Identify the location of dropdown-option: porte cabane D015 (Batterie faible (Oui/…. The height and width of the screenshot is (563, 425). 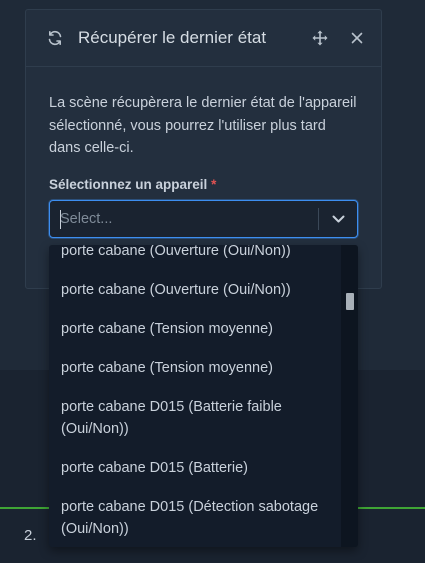
(194, 418).